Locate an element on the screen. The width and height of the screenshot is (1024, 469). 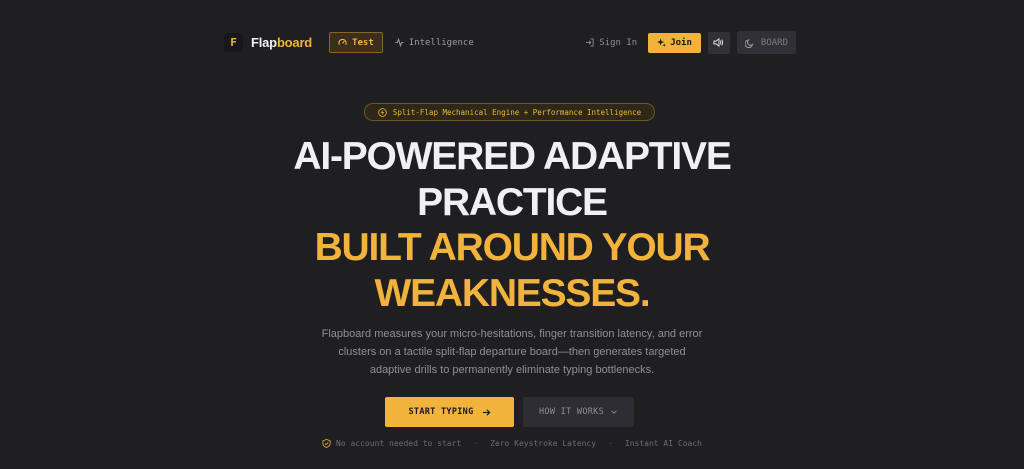
note-no-account: No account needed to start is located at coordinates (391, 443).